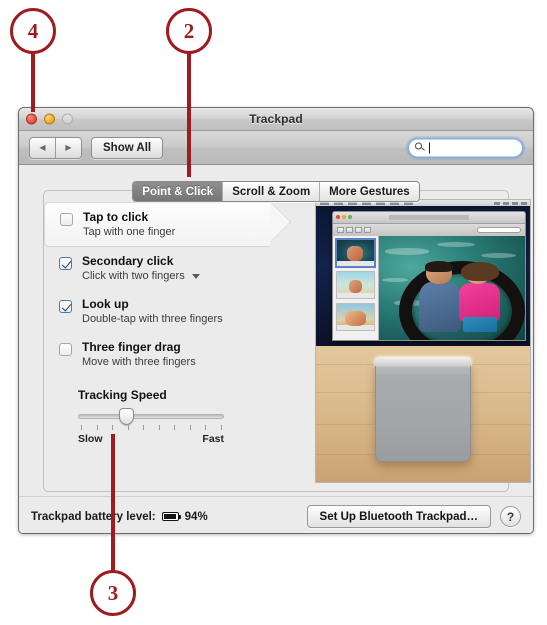 This screenshot has height=625, width=547. I want to click on battery-icon, so click(171, 516).